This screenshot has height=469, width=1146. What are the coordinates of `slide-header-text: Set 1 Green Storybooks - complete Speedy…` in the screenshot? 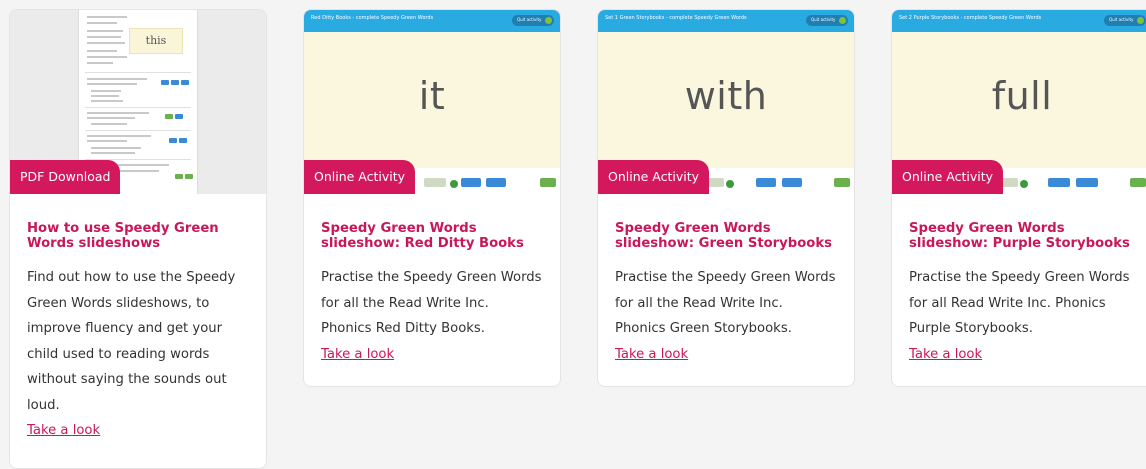 It's located at (676, 18).